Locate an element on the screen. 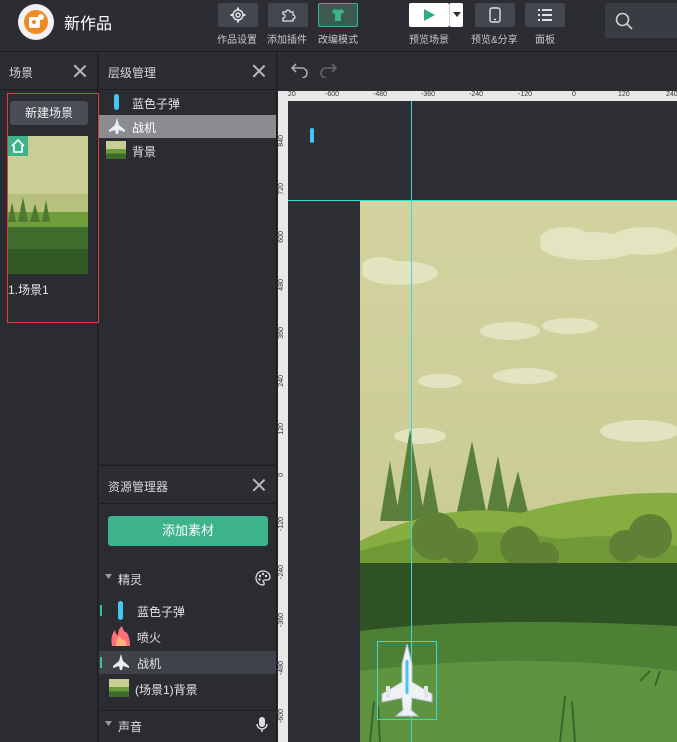 The width and height of the screenshot is (677, 742). layer-panel-title: 层级管理 is located at coordinates (132, 73).